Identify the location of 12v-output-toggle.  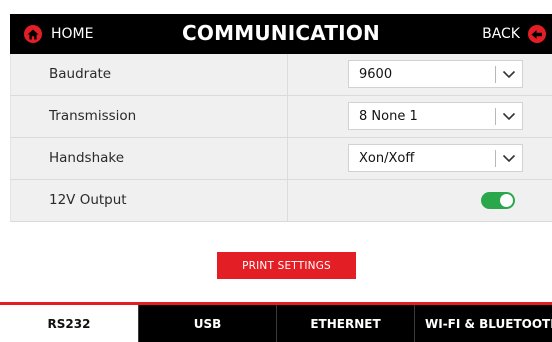
(498, 200).